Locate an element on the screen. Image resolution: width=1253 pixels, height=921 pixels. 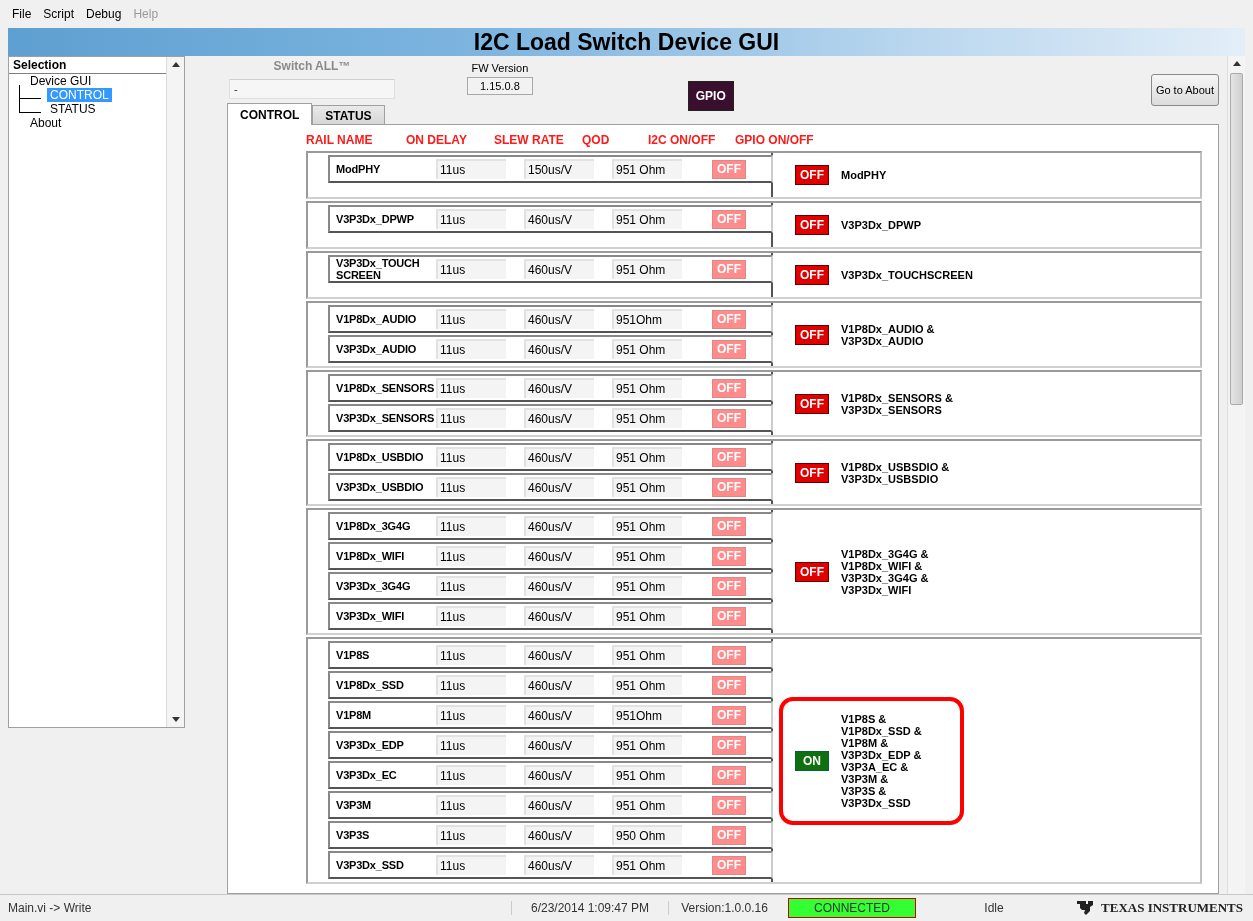
rail-name: V1P8Dx_AUDIO is located at coordinates (376, 319).